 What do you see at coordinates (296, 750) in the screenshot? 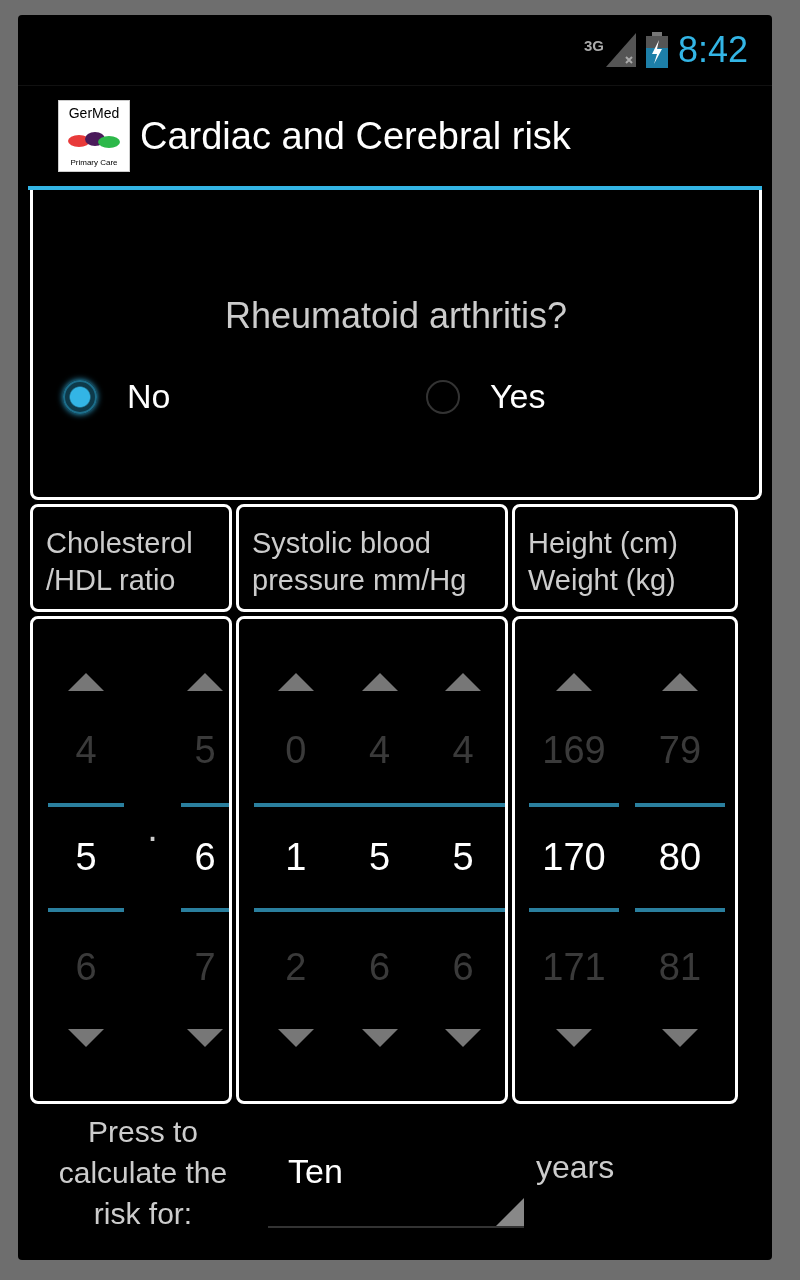
I see `previous-value: 0` at bounding box center [296, 750].